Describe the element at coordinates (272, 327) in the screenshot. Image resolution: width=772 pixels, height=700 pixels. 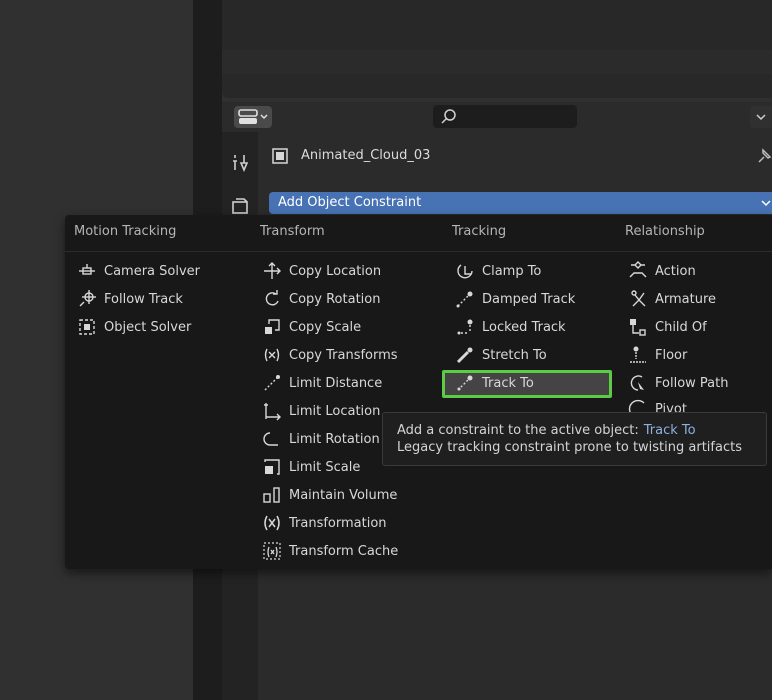
I see `copy-scale-icon` at that location.